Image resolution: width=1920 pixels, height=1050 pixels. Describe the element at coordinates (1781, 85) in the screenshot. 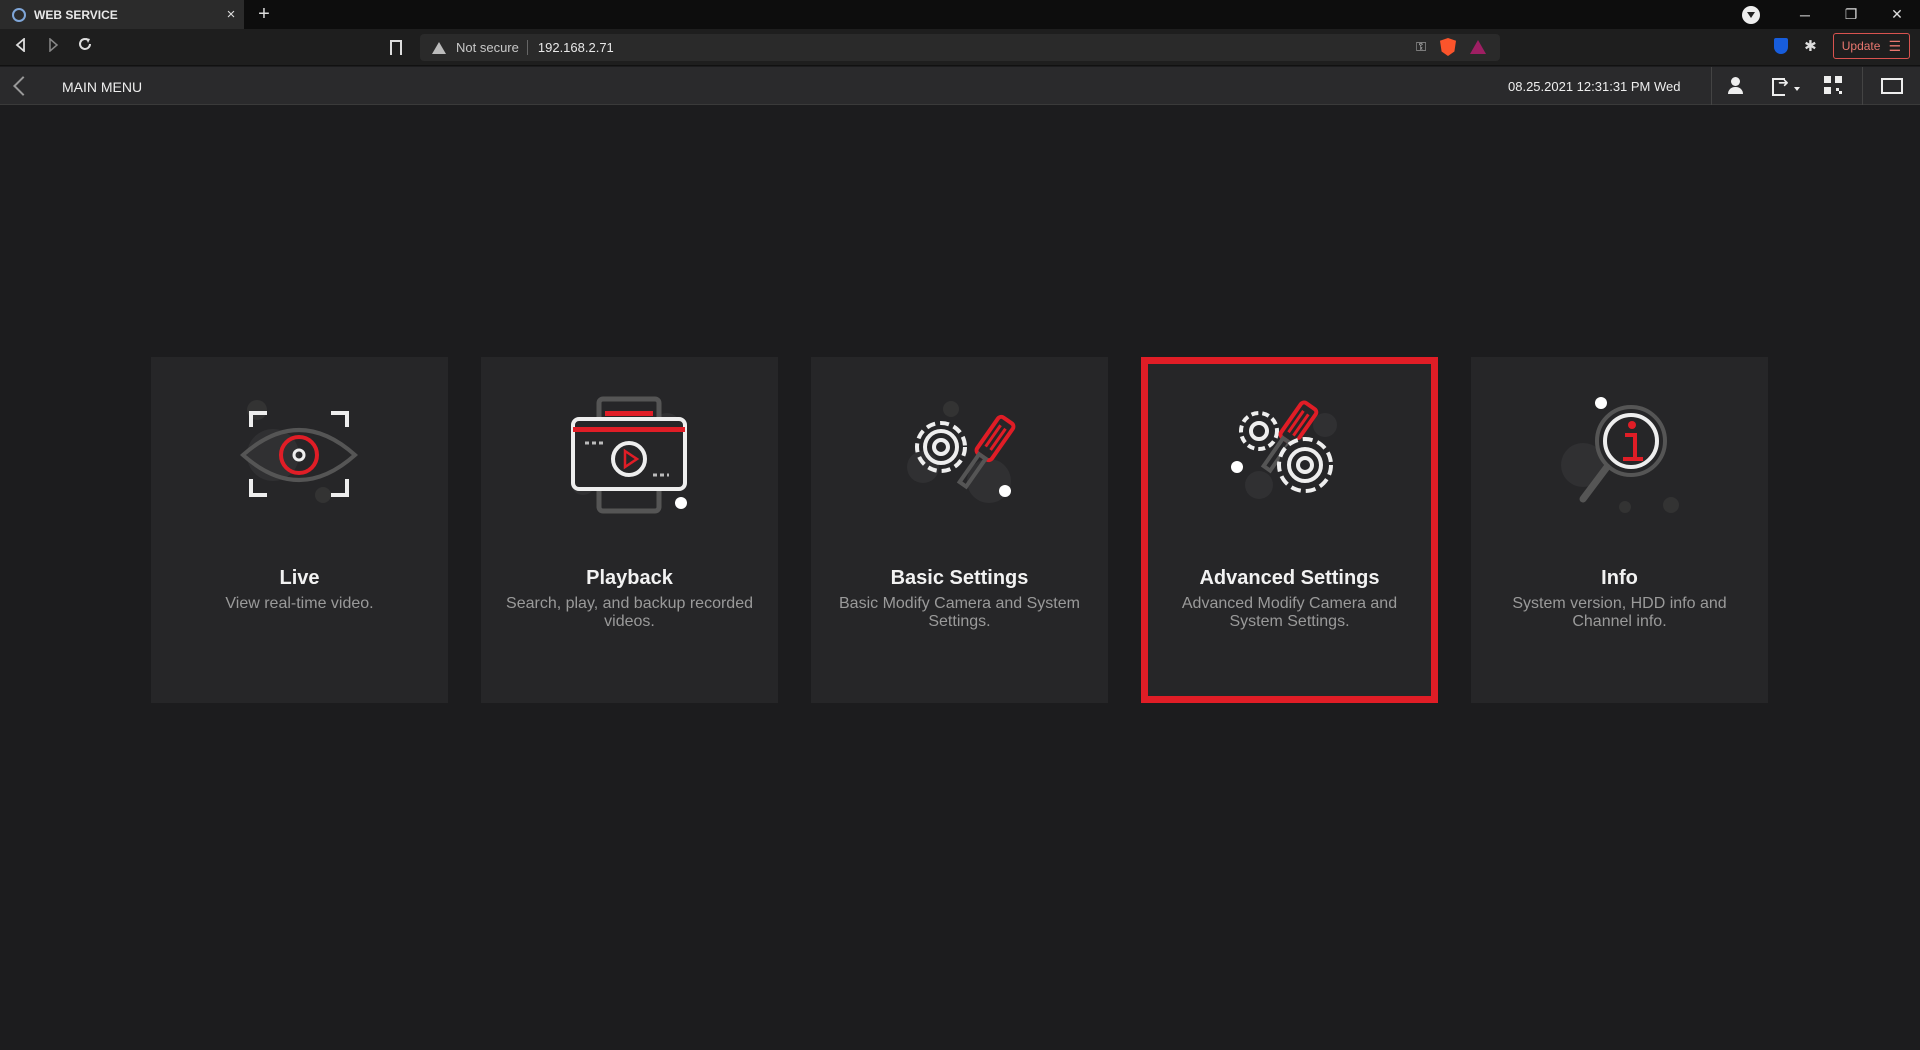

I see `logout-icon` at that location.